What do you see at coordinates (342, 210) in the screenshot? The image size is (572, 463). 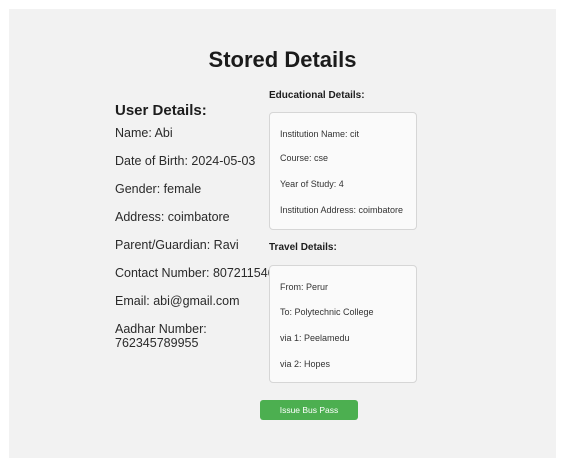 I see `education-institution-address: Institution Address: coimbatore` at bounding box center [342, 210].